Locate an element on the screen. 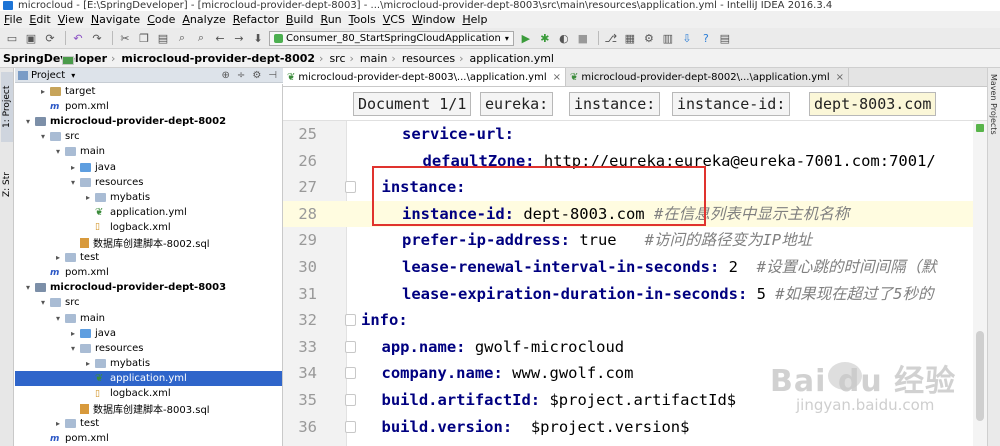 This screenshot has width=1000, height=446. code-line: 25 service-url: is located at coordinates (635, 134).